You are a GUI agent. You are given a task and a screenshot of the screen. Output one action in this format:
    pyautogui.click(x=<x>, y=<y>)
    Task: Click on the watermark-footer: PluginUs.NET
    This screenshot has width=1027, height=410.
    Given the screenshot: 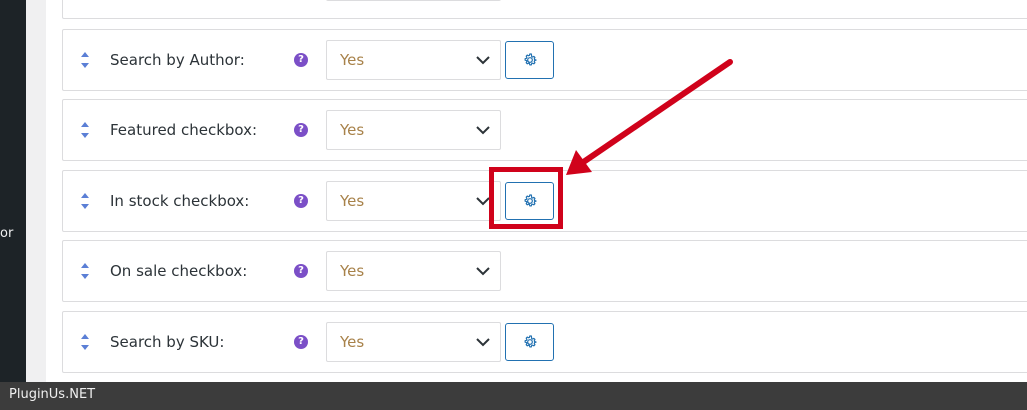 What is the action you would take?
    pyautogui.click(x=513, y=396)
    